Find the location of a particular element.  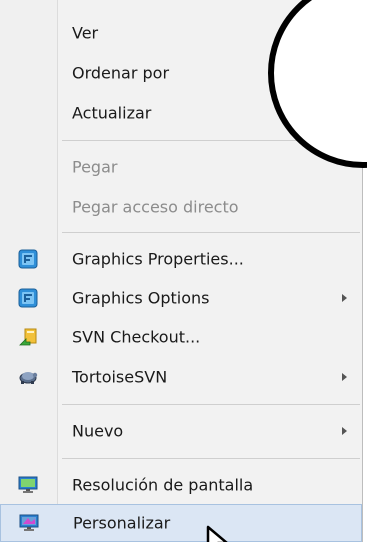

mouse-cursor-icon is located at coordinates (217, 533).